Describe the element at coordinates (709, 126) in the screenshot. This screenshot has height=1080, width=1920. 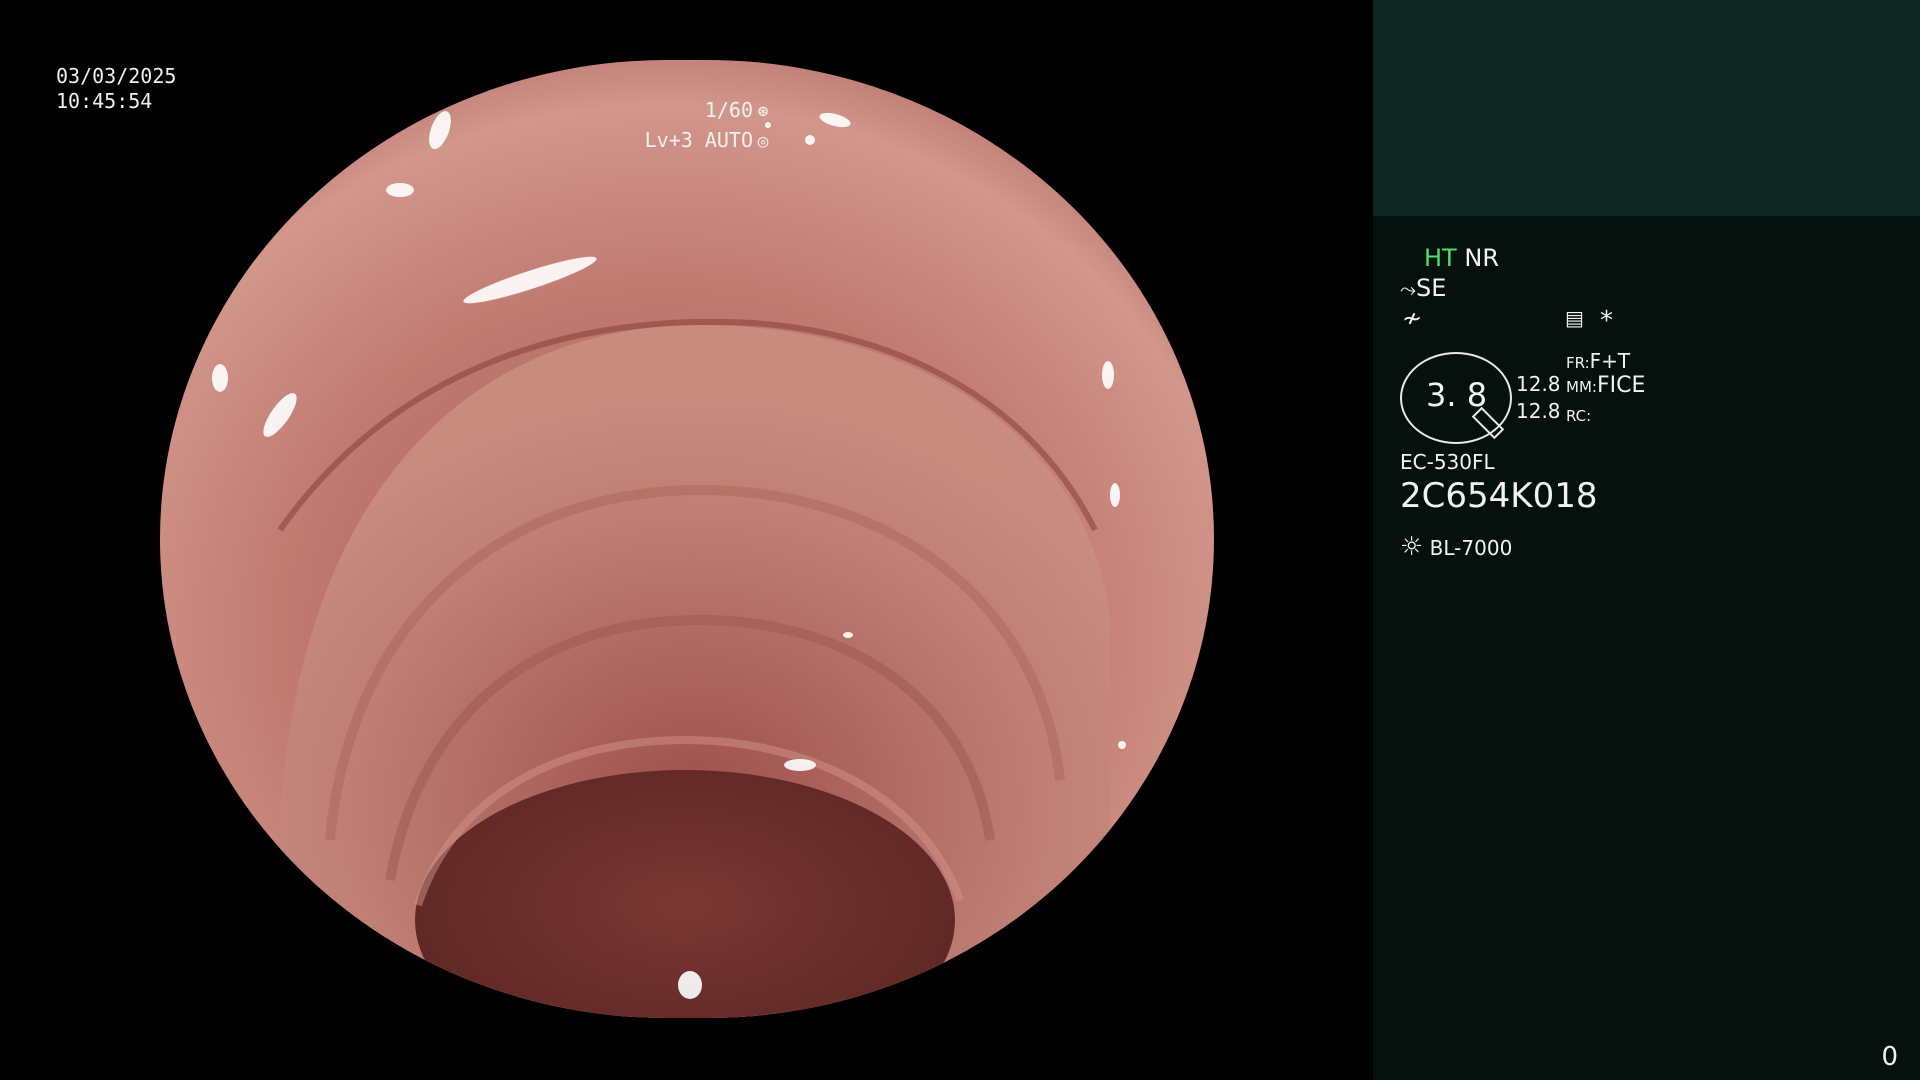
I see `exposure-readout: 1/60 ⊛ Lv+3 AUTO ◎` at that location.